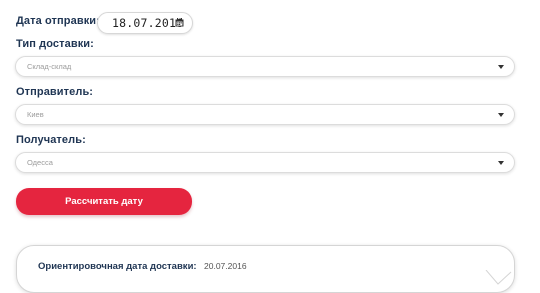 This screenshot has height=293, width=540. Describe the element at coordinates (265, 162) in the screenshot. I see `recipient-select: Одесса` at that location.